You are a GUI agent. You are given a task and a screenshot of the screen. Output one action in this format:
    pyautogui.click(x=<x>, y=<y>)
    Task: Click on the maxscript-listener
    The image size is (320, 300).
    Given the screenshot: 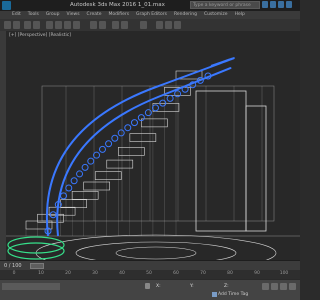 What is the action you would take?
    pyautogui.click(x=31, y=286)
    